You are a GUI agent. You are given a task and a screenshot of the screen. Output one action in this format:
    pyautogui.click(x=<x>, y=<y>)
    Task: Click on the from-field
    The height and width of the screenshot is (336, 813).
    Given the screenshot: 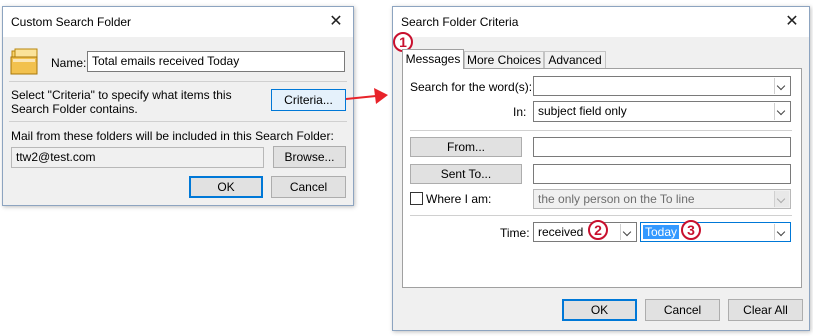 What is the action you would take?
    pyautogui.click(x=662, y=147)
    